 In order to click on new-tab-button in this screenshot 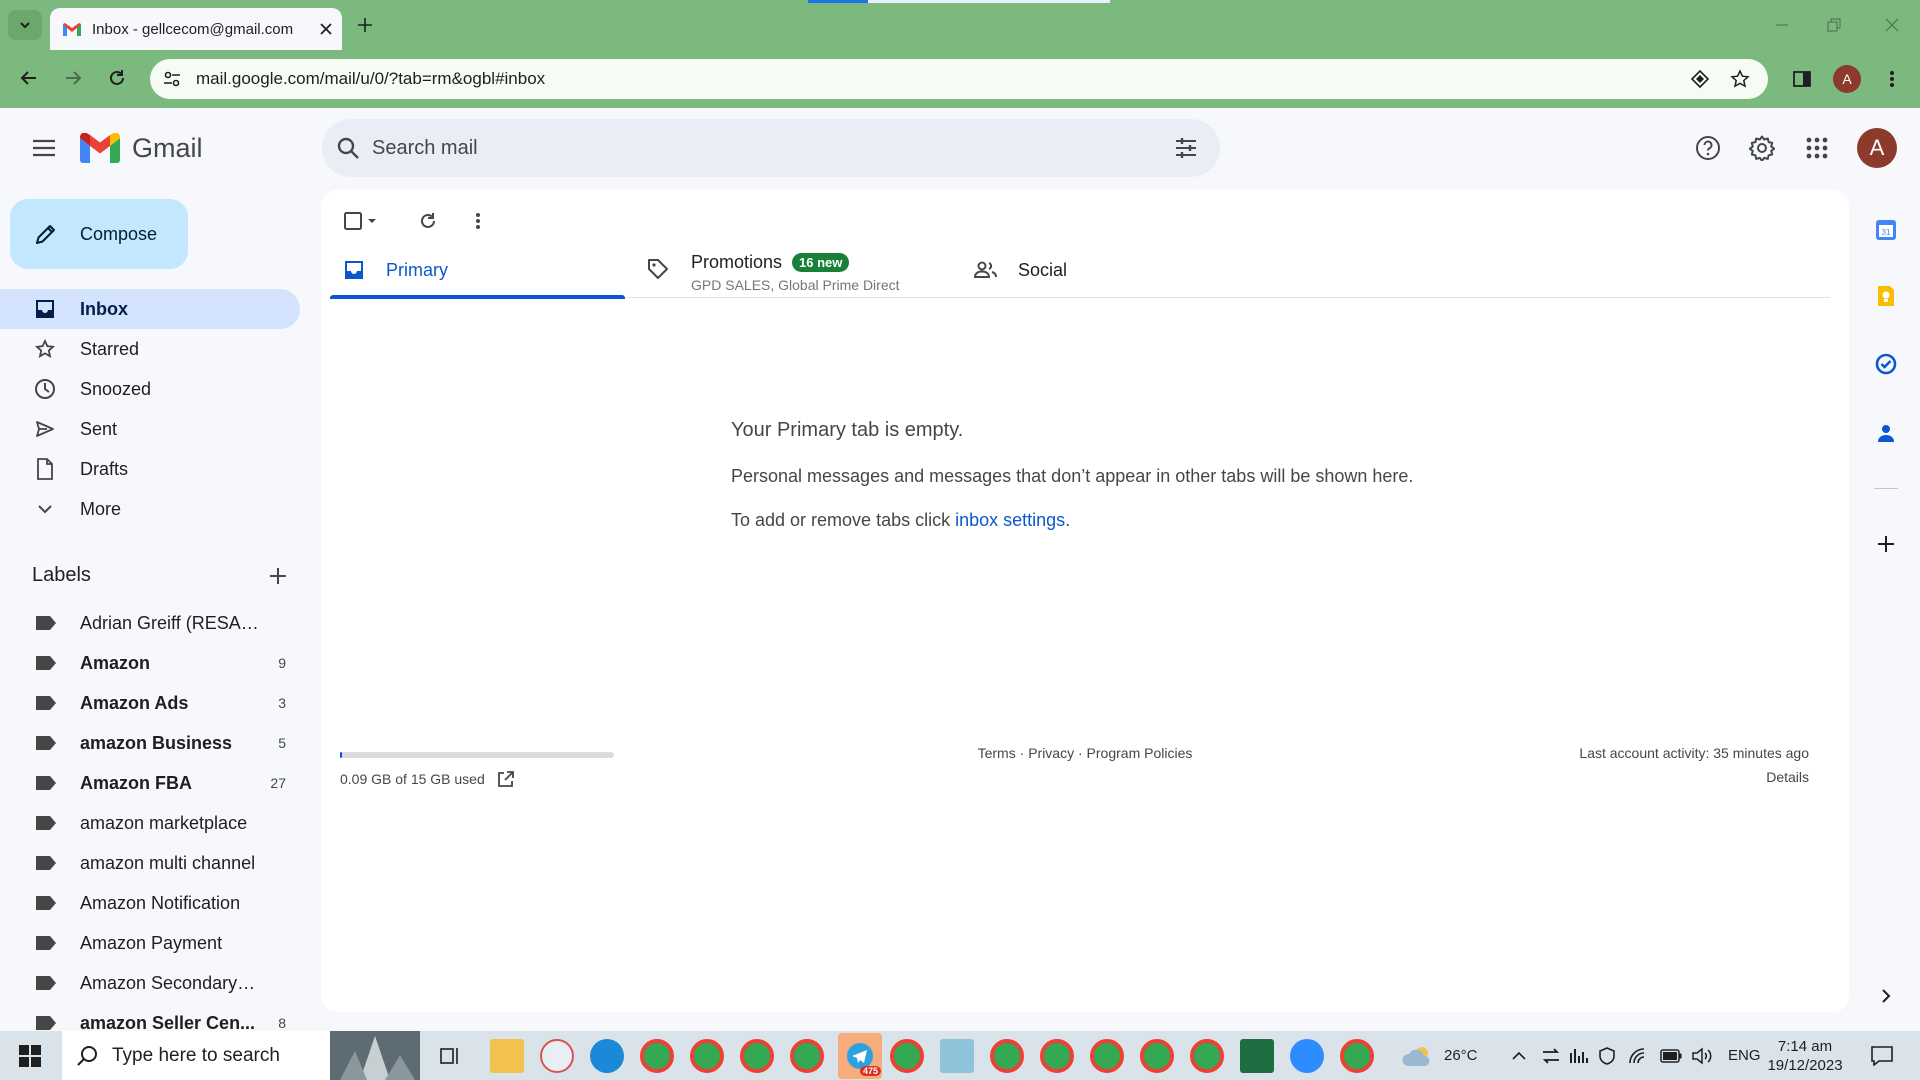, I will do `click(365, 25)`.